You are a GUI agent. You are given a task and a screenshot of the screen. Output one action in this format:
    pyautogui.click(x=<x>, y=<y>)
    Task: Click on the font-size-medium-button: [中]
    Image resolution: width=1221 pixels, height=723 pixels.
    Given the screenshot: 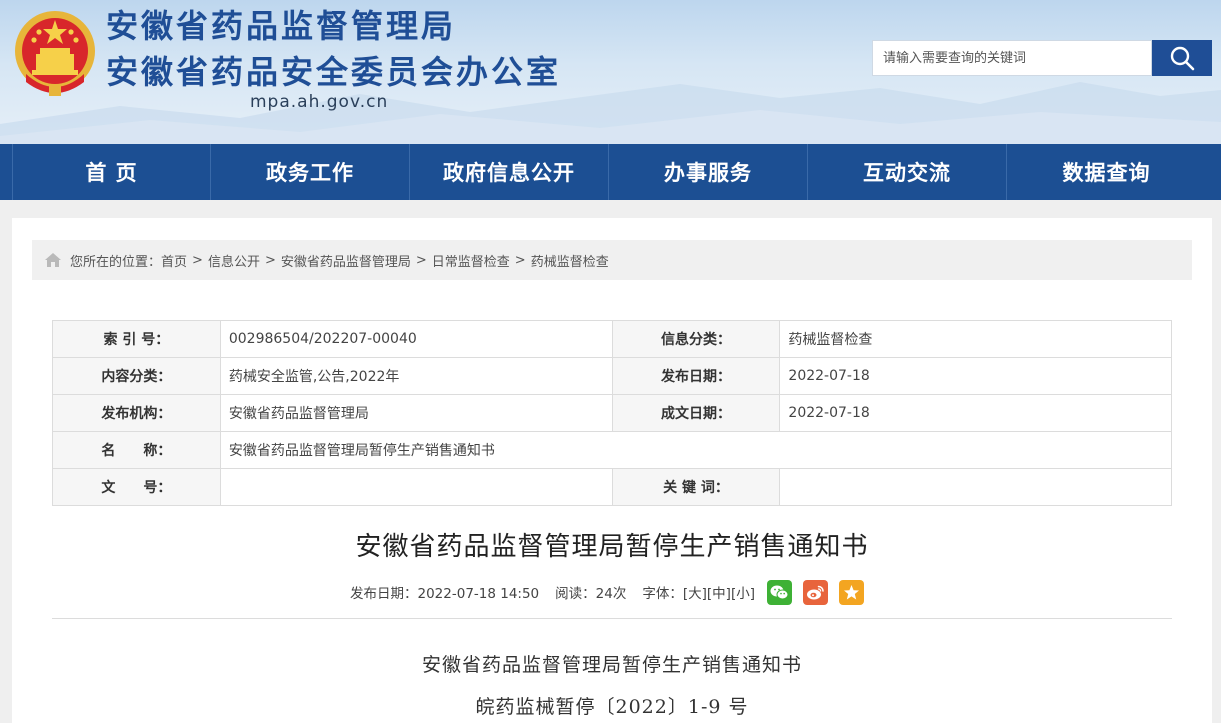 What is the action you would take?
    pyautogui.click(x=719, y=592)
    